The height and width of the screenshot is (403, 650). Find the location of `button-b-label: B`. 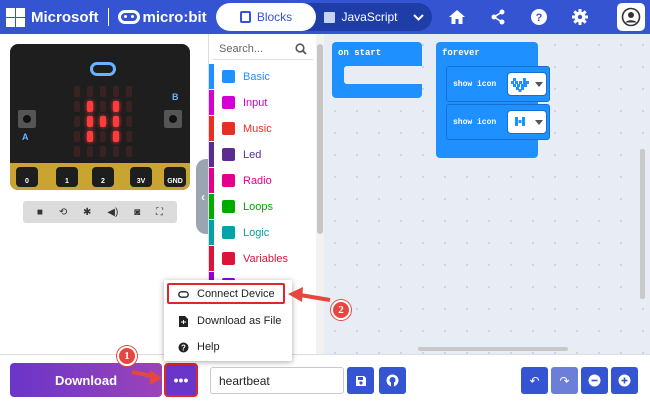

button-b-label: B is located at coordinates (175, 97).